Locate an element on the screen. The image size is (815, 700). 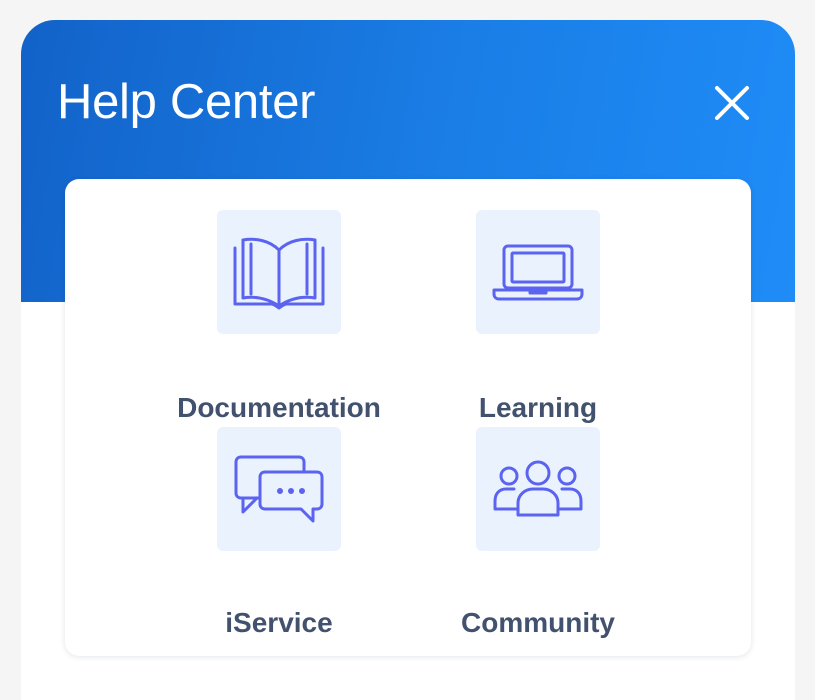
laptop-icon is located at coordinates (538, 272).